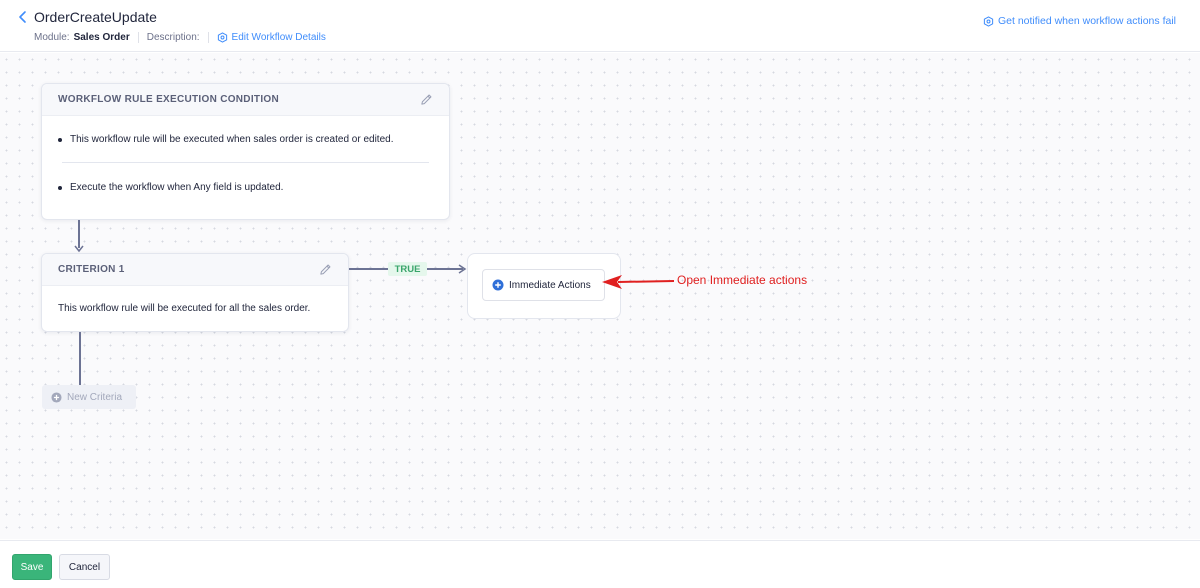 The height and width of the screenshot is (588, 1200). Describe the element at coordinates (173, 37) in the screenshot. I see `description-label: Description:` at that location.